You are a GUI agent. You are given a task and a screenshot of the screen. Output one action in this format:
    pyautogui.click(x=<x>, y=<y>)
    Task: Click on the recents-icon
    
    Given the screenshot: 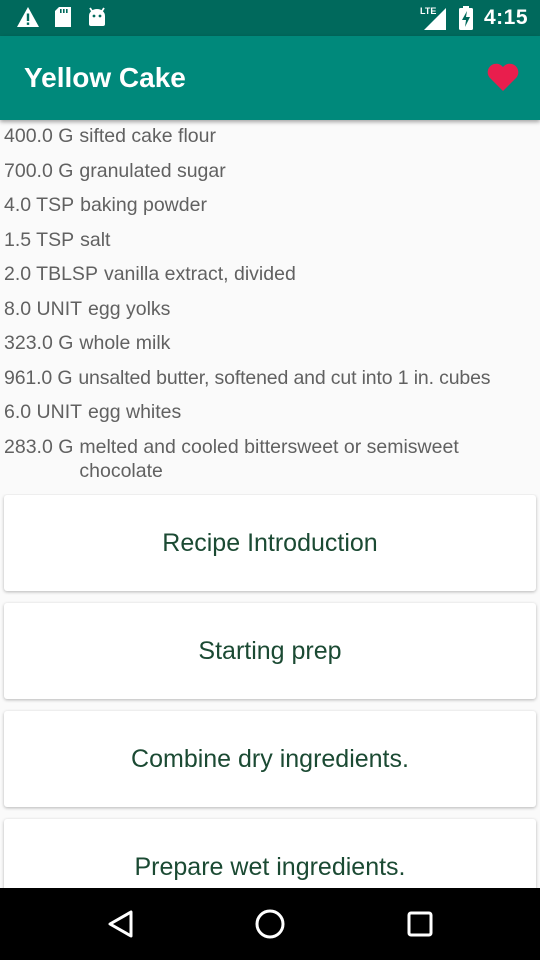 What is the action you would take?
    pyautogui.click(x=420, y=924)
    